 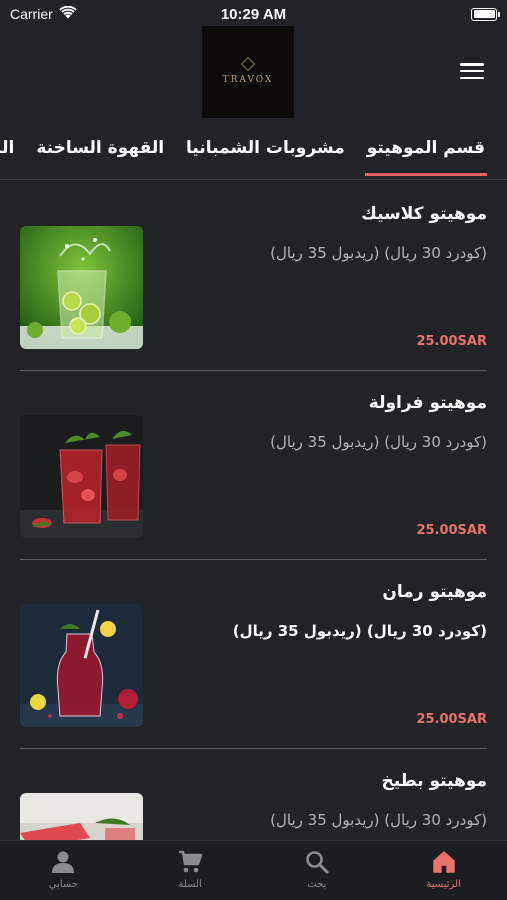 I want to click on nav-item-home: الرئيسية, so click(x=443, y=870).